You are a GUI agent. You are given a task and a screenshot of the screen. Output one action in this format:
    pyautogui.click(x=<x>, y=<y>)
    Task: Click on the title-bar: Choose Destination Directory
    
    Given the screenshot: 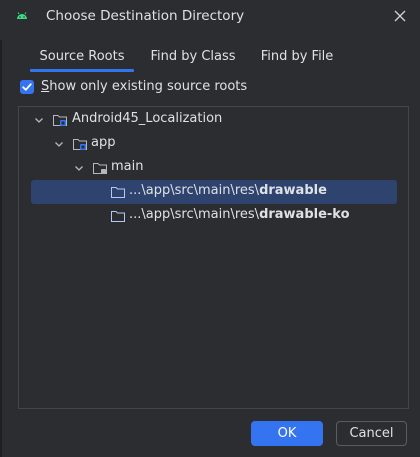 What is the action you would take?
    pyautogui.click(x=210, y=16)
    